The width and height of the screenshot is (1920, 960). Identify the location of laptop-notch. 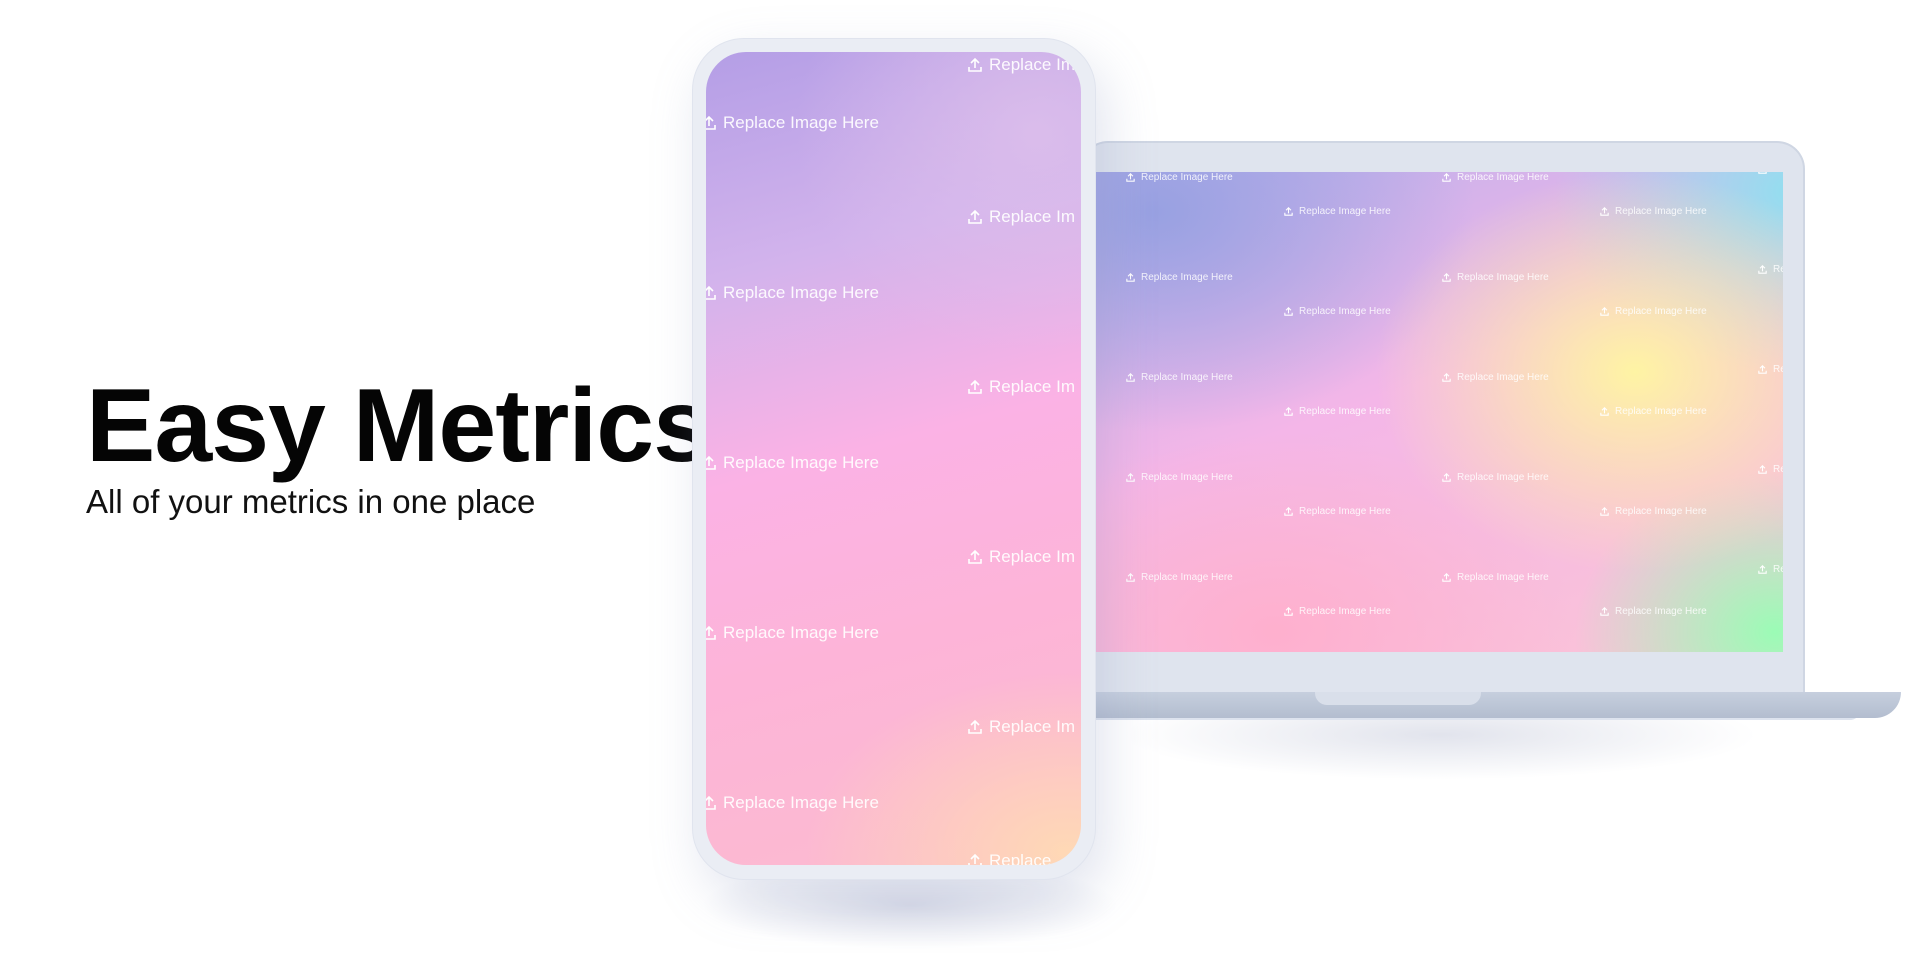
(1398, 698).